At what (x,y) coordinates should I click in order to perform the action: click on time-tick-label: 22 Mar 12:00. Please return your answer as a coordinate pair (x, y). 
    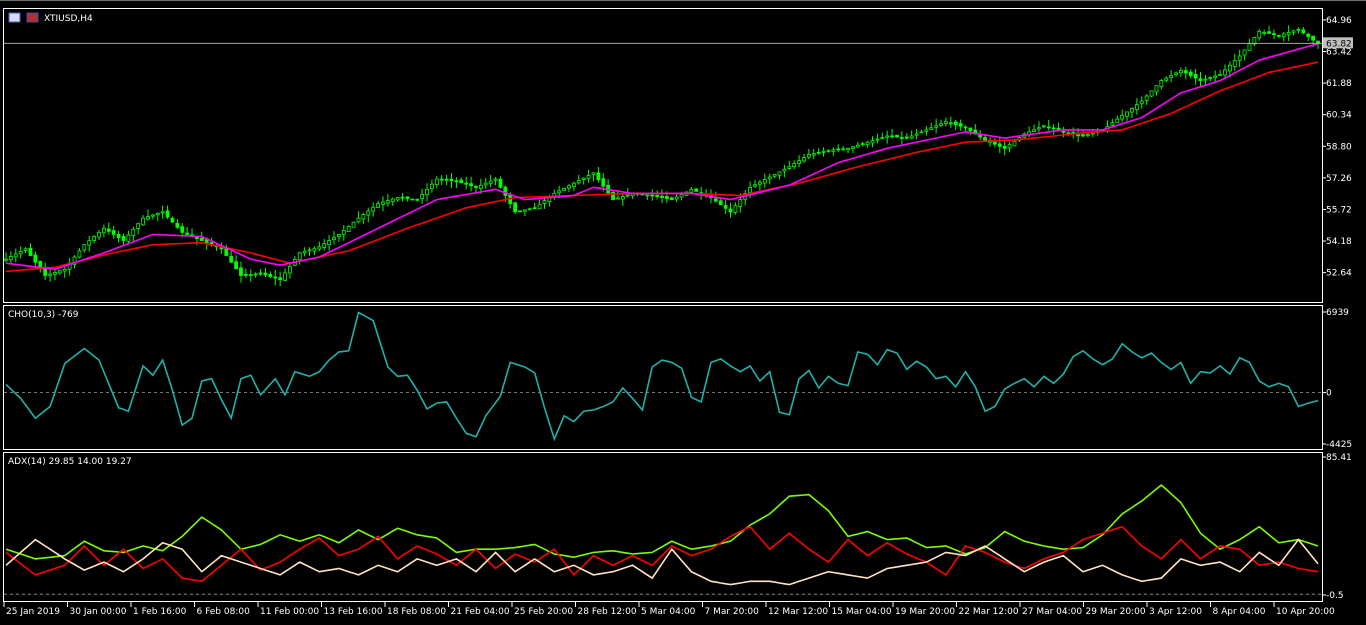
    Looking at the image, I should click on (989, 612).